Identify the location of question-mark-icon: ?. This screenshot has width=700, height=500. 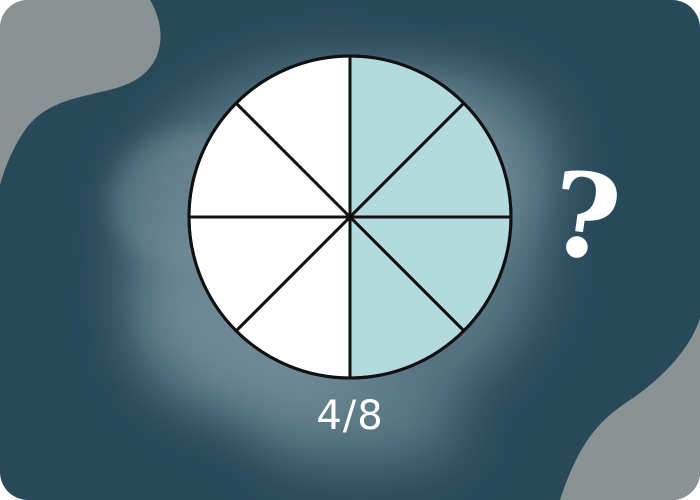
(585, 217).